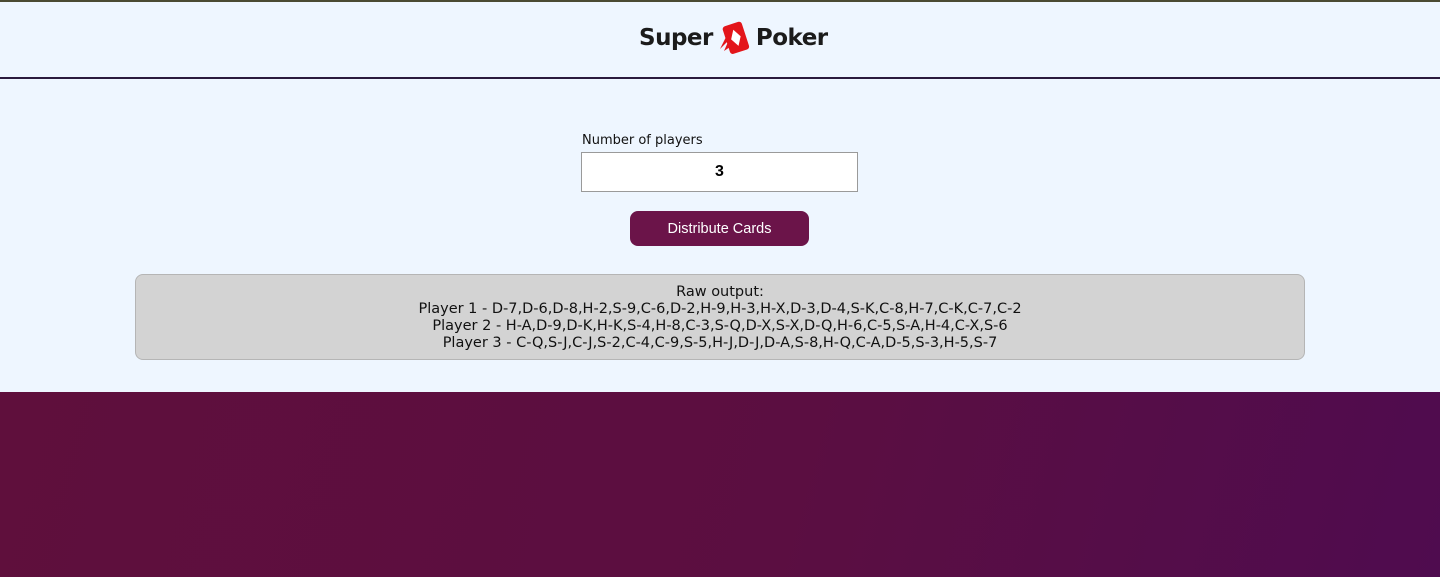  I want to click on playing-card-icon, so click(734, 37).